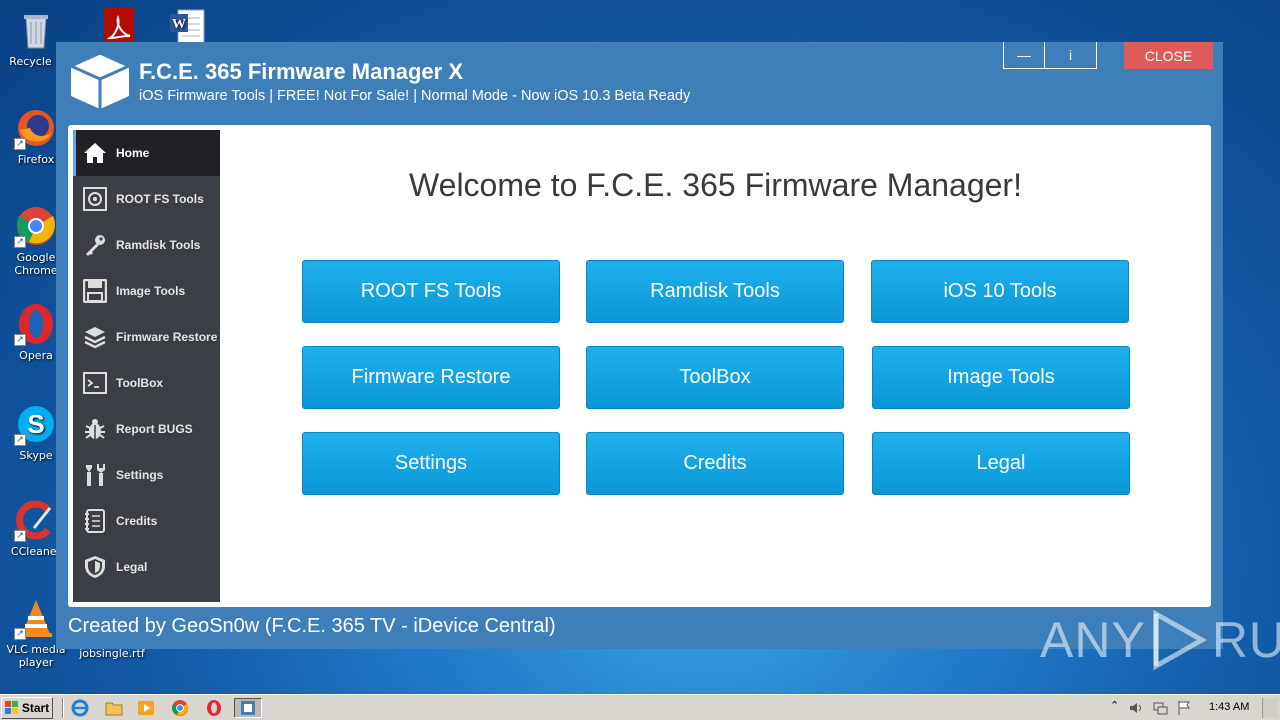  I want to click on taskbar-ie-button, so click(80, 708).